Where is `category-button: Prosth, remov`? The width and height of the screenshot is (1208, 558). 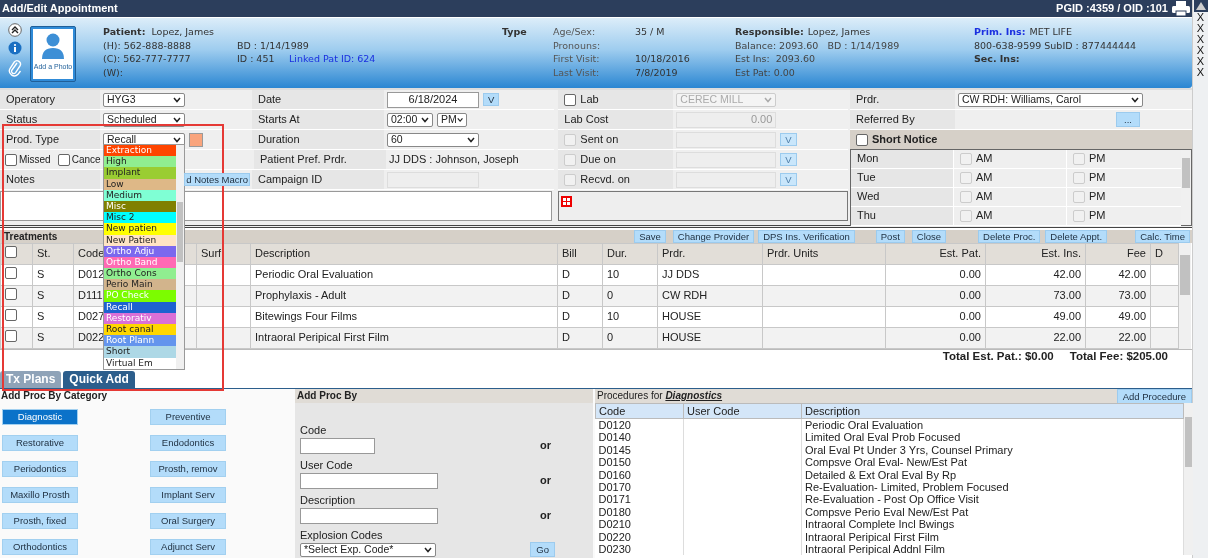 category-button: Prosth, remov is located at coordinates (188, 469).